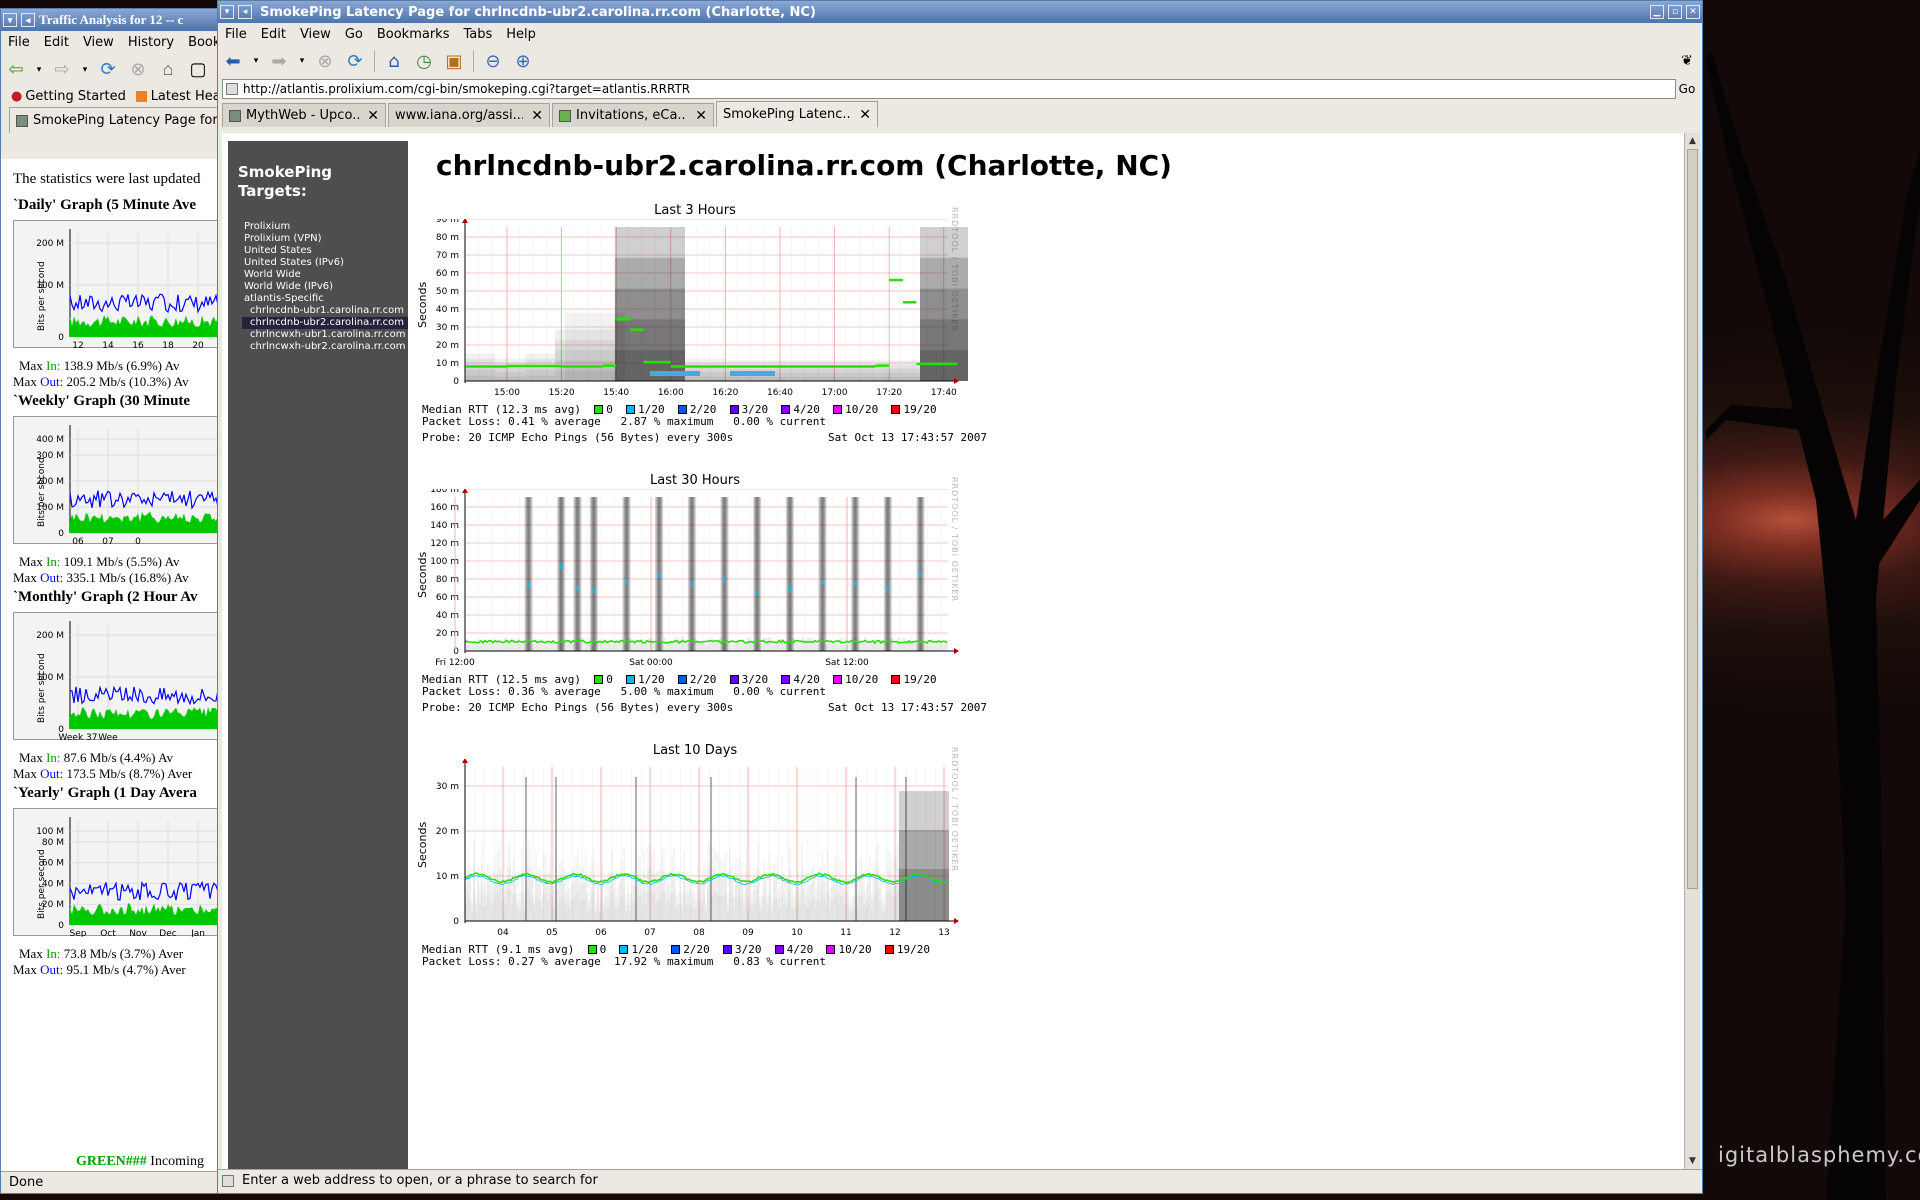 The width and height of the screenshot is (1920, 1200). Describe the element at coordinates (1693, 12) in the screenshot. I see `close-icon: ✕` at that location.